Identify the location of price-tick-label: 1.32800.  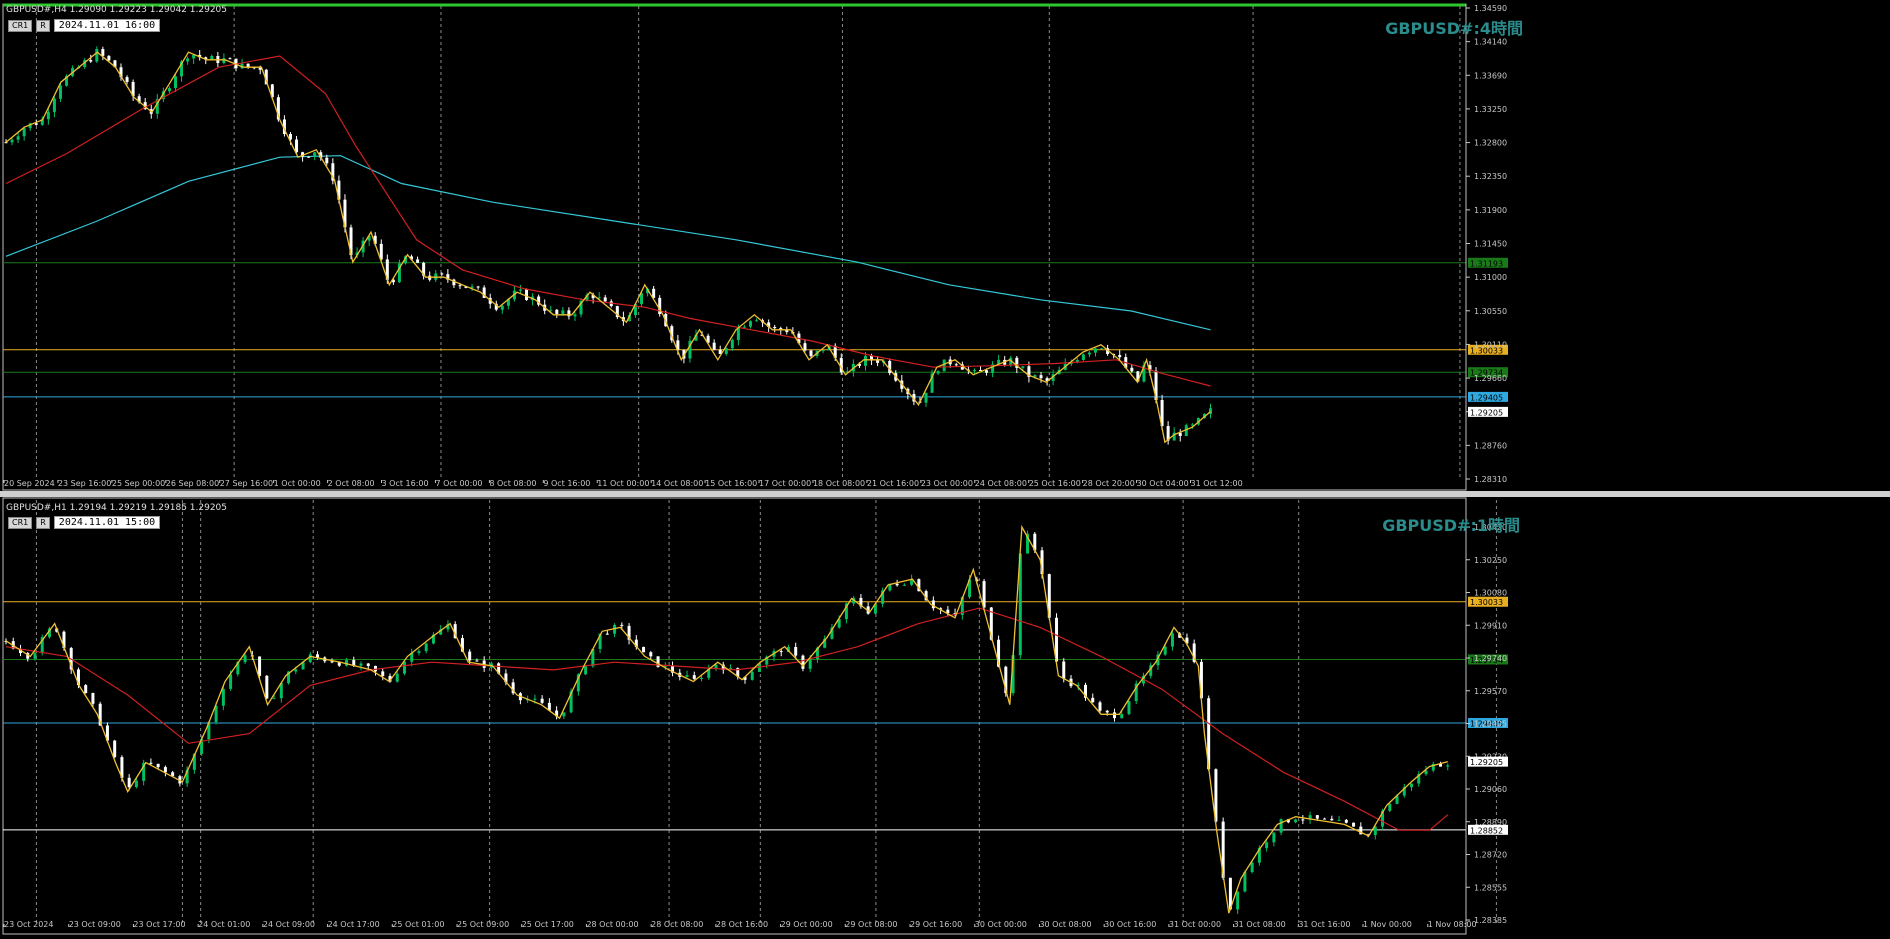
(1490, 143).